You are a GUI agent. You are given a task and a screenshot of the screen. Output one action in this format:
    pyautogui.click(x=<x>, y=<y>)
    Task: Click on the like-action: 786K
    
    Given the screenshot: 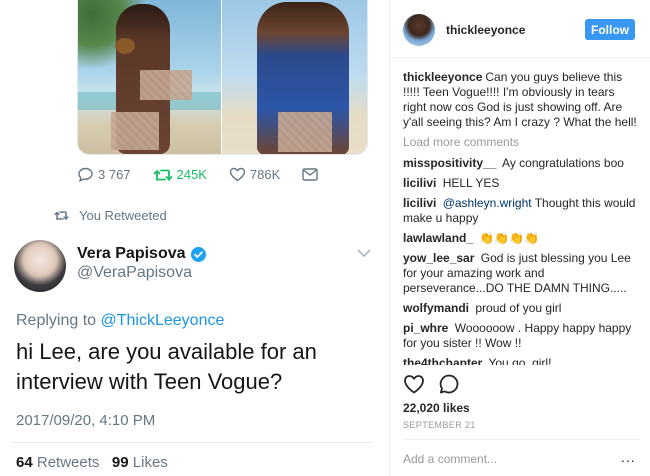 What is the action you would take?
    pyautogui.click(x=254, y=174)
    